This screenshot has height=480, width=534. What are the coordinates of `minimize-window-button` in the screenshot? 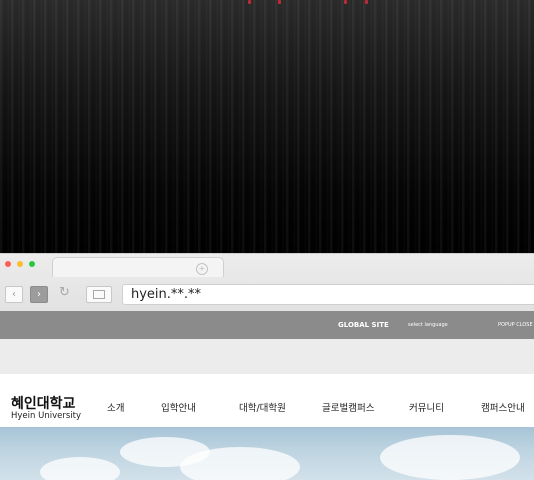 It's located at (20, 264).